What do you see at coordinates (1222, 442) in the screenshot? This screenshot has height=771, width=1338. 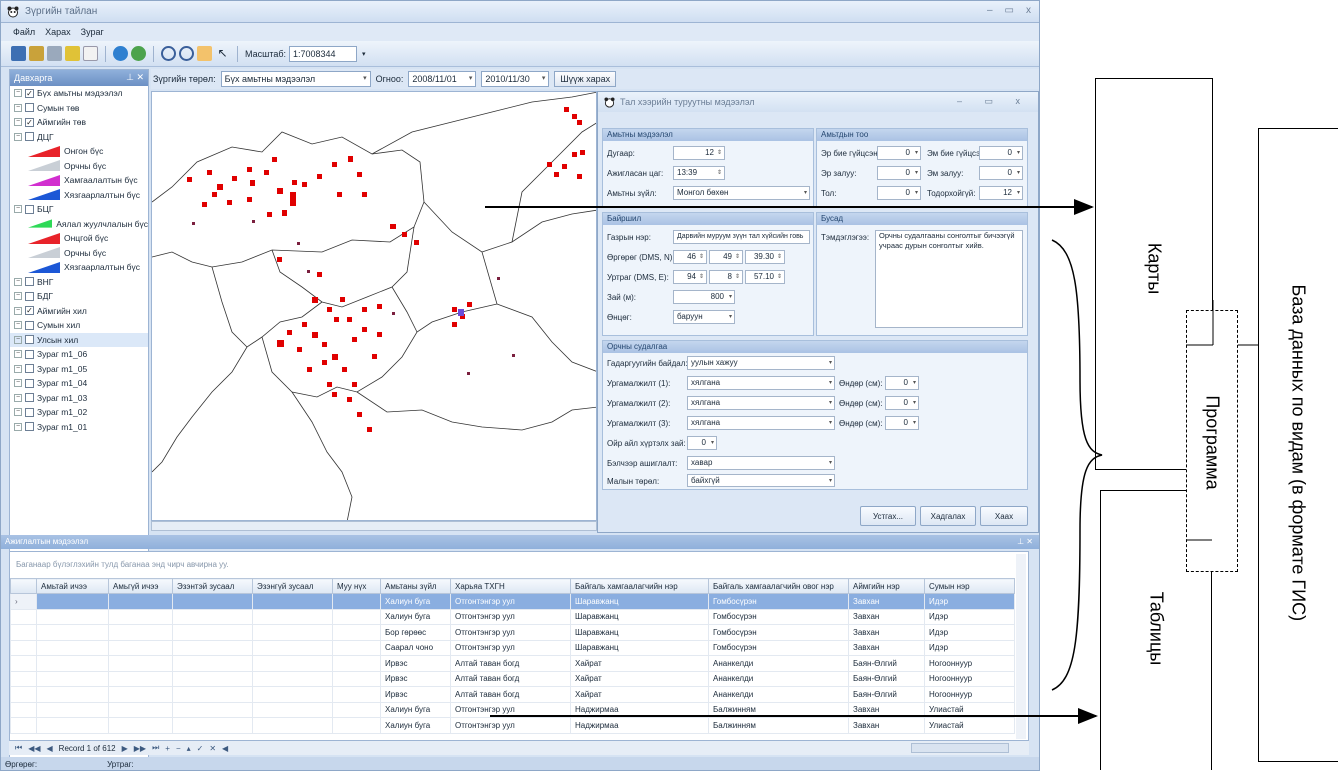 I see `program-links` at bounding box center [1222, 442].